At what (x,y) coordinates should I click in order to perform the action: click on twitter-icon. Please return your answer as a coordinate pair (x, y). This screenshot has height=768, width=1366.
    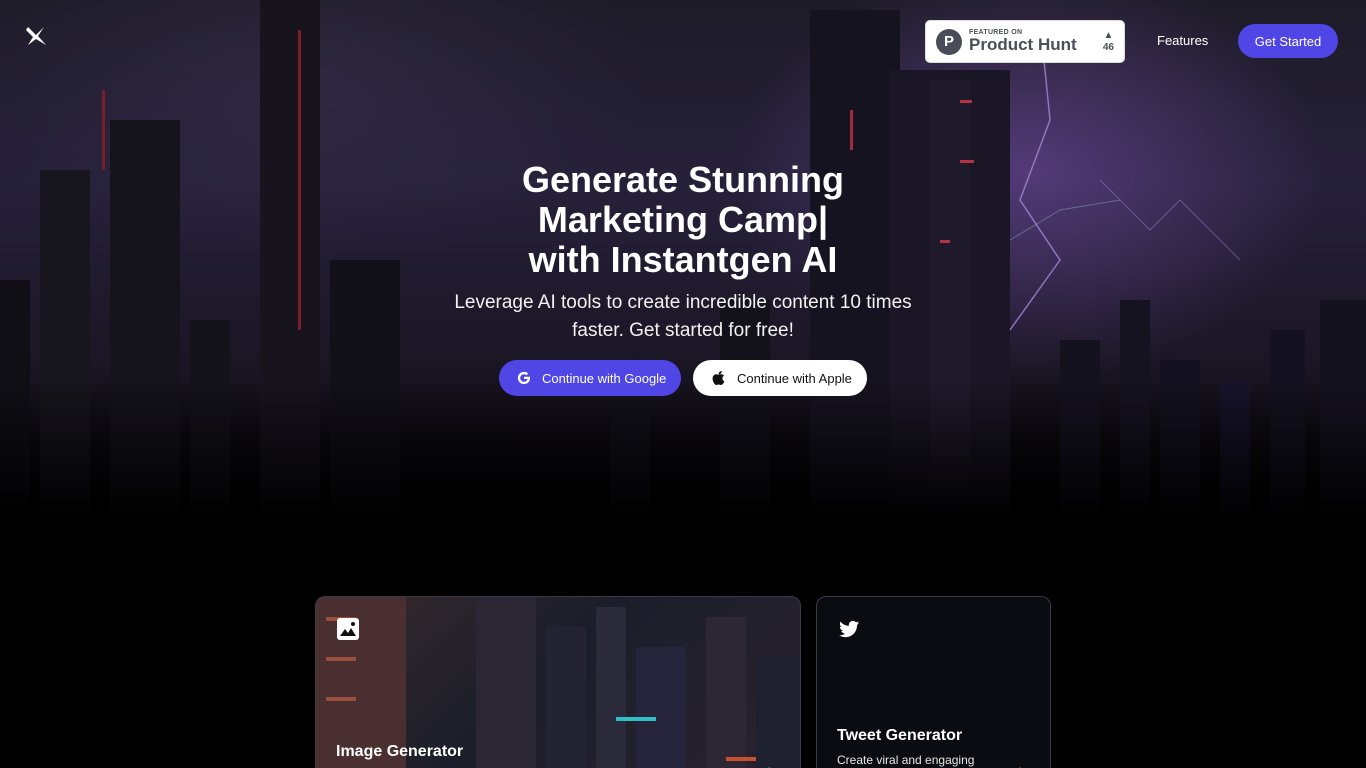
    Looking at the image, I should click on (849, 629).